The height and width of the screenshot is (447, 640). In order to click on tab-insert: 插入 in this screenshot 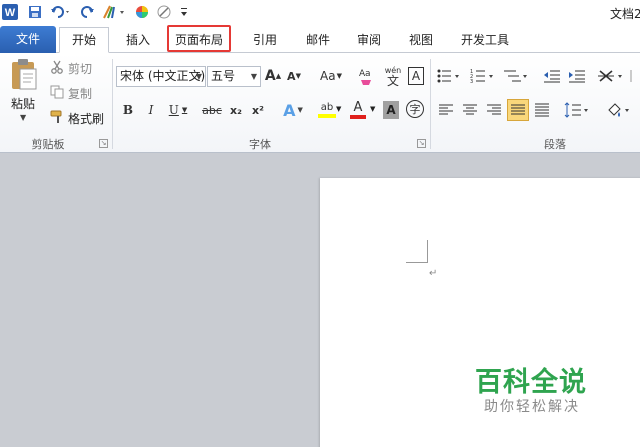, I will do `click(138, 40)`.